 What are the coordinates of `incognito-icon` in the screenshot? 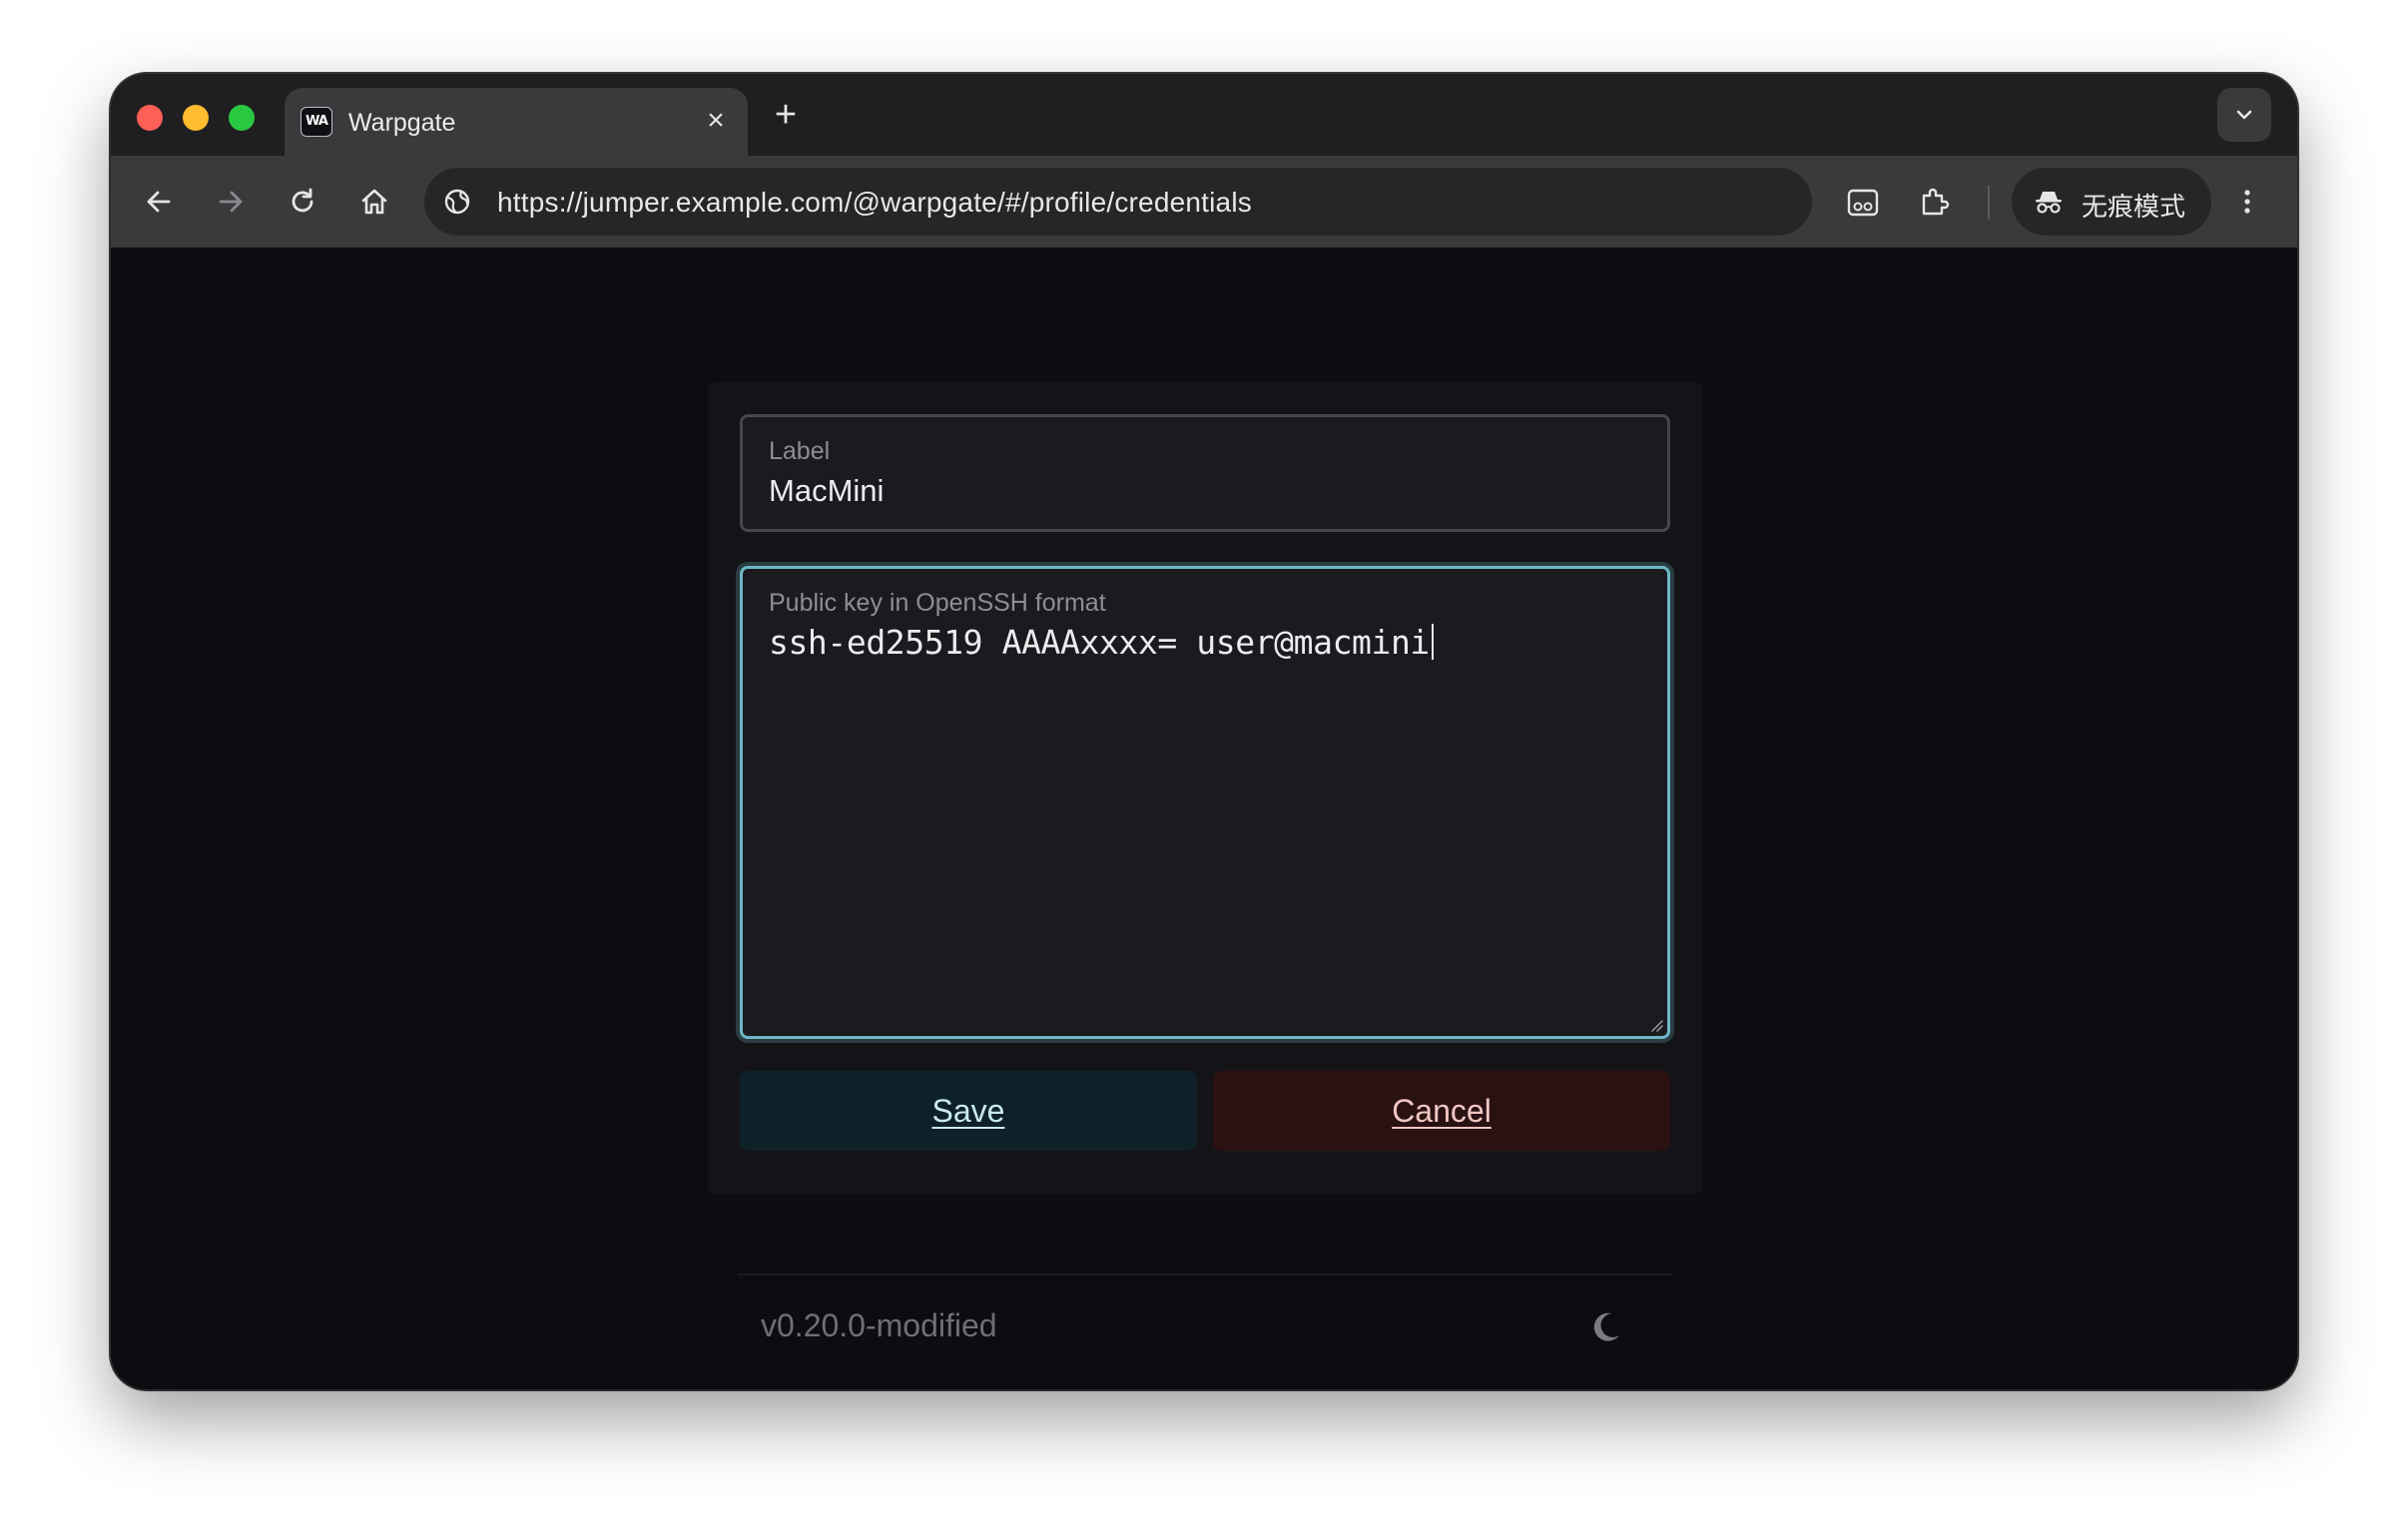 It's located at (2049, 203).